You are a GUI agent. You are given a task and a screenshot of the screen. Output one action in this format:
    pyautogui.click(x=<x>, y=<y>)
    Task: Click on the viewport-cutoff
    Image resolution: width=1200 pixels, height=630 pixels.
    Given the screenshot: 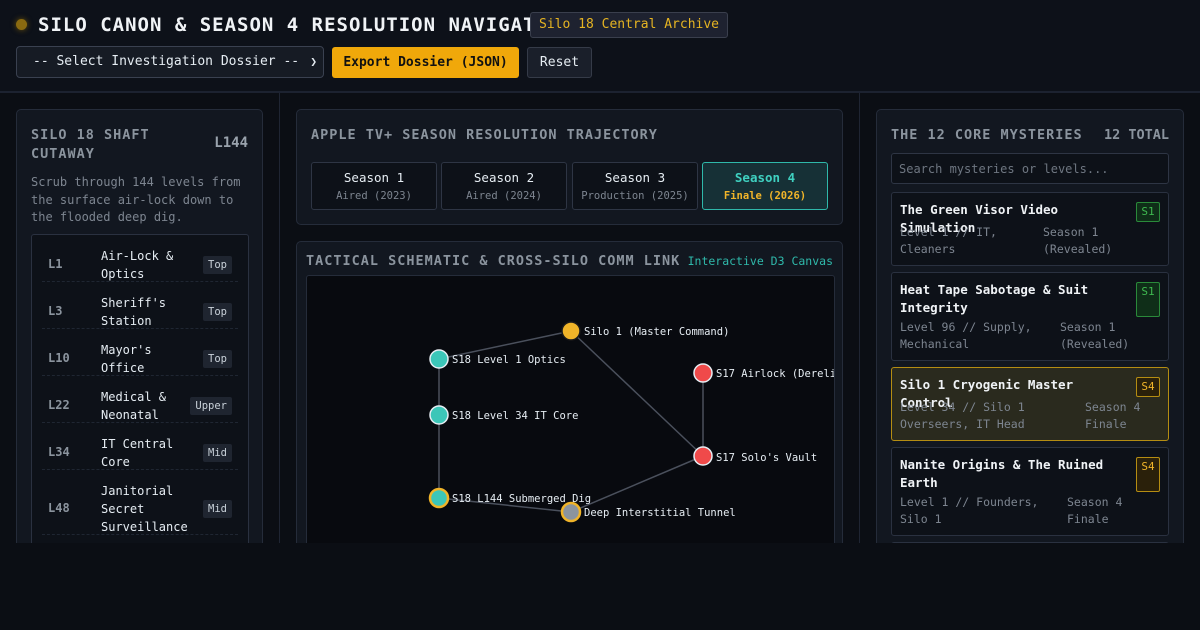 What is the action you would take?
    pyautogui.click(x=600, y=586)
    